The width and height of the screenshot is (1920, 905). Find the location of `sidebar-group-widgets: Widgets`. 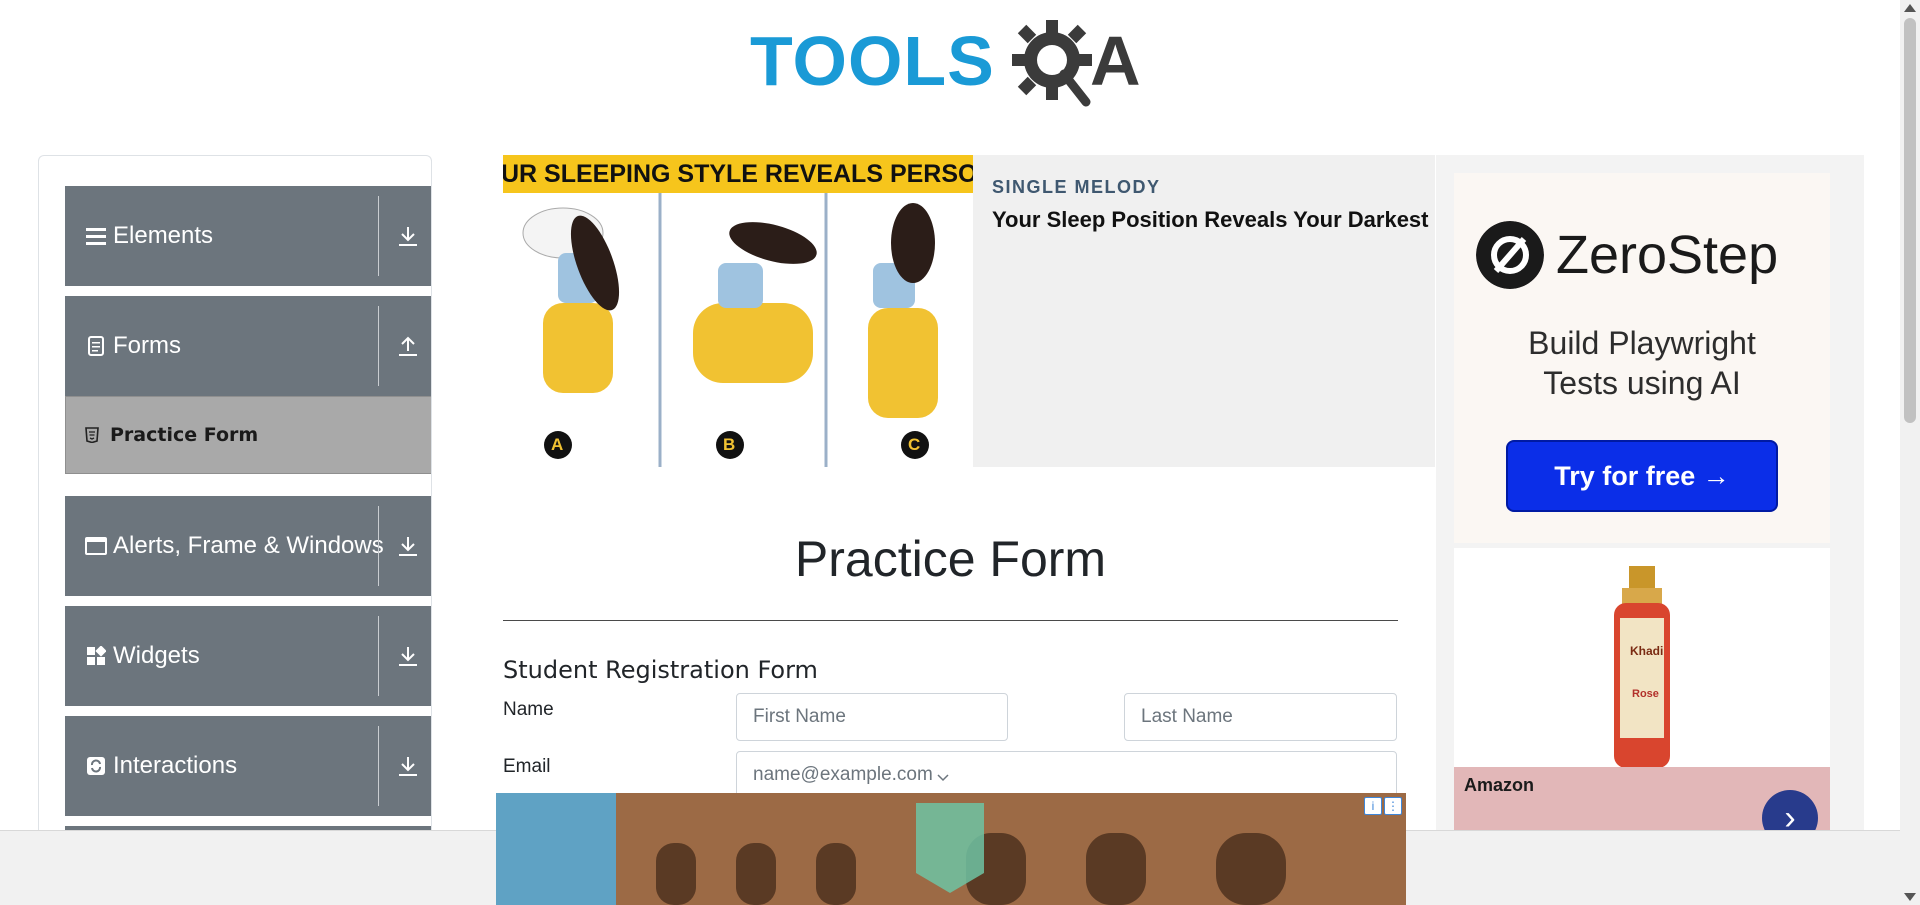

sidebar-group-widgets: Widgets is located at coordinates (248, 656).